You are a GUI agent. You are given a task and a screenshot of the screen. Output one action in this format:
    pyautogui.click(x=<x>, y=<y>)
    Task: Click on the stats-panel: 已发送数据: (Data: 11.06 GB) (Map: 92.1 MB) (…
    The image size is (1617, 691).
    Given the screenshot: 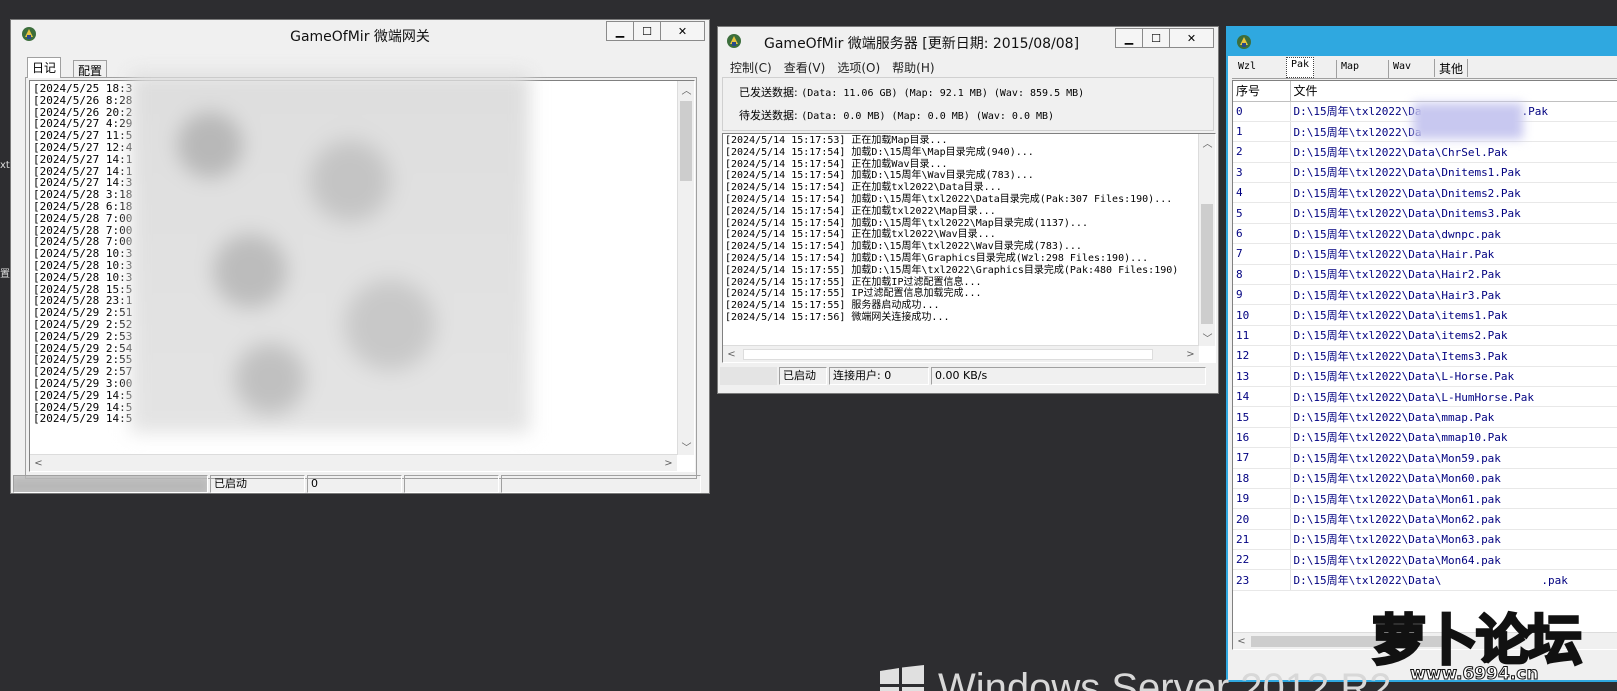 What is the action you would take?
    pyautogui.click(x=968, y=104)
    